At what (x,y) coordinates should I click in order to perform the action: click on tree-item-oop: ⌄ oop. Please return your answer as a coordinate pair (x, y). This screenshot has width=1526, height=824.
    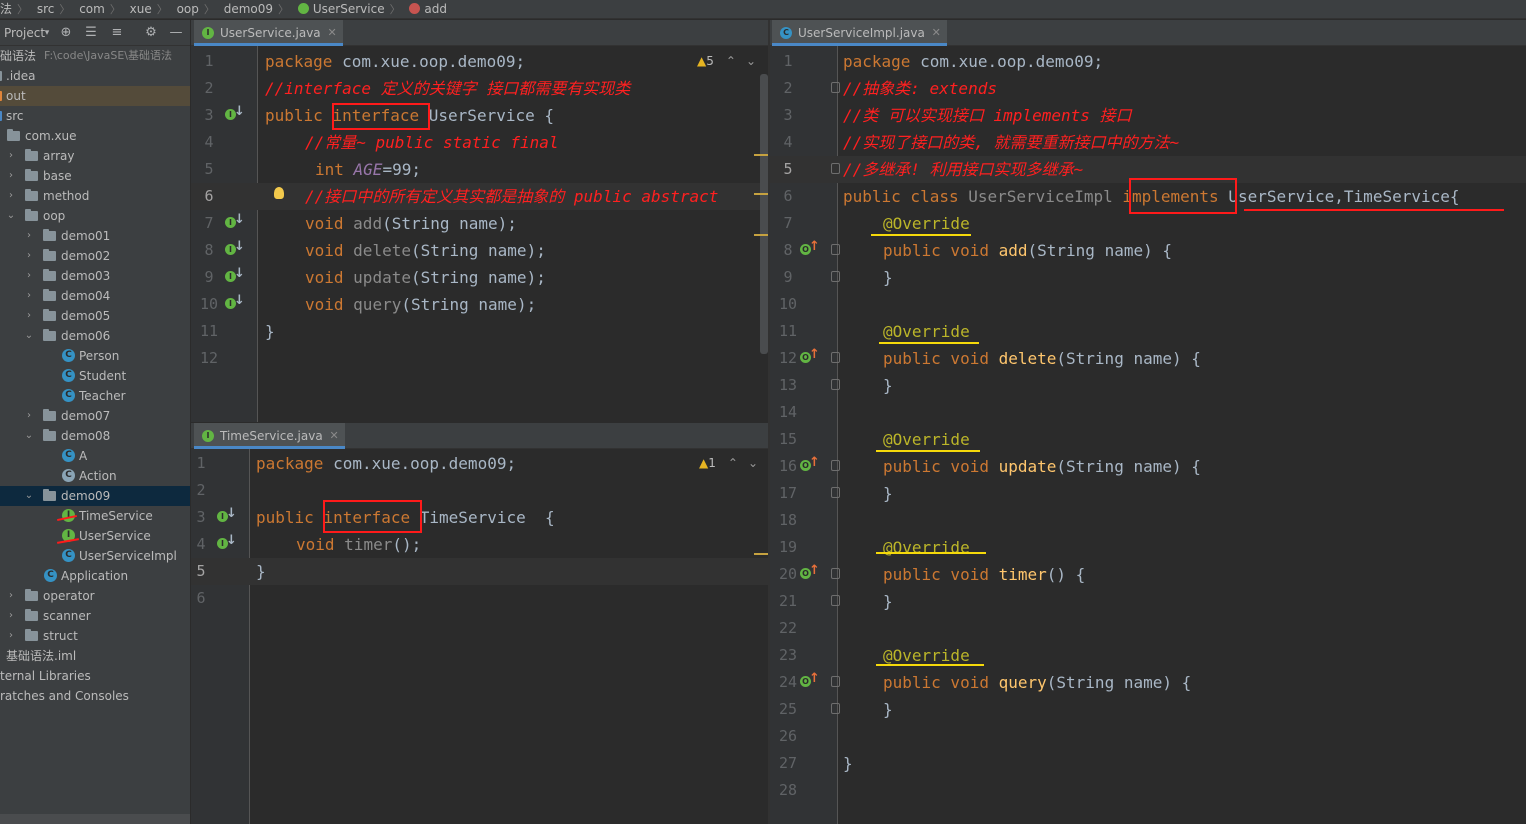
    Looking at the image, I should click on (95, 216).